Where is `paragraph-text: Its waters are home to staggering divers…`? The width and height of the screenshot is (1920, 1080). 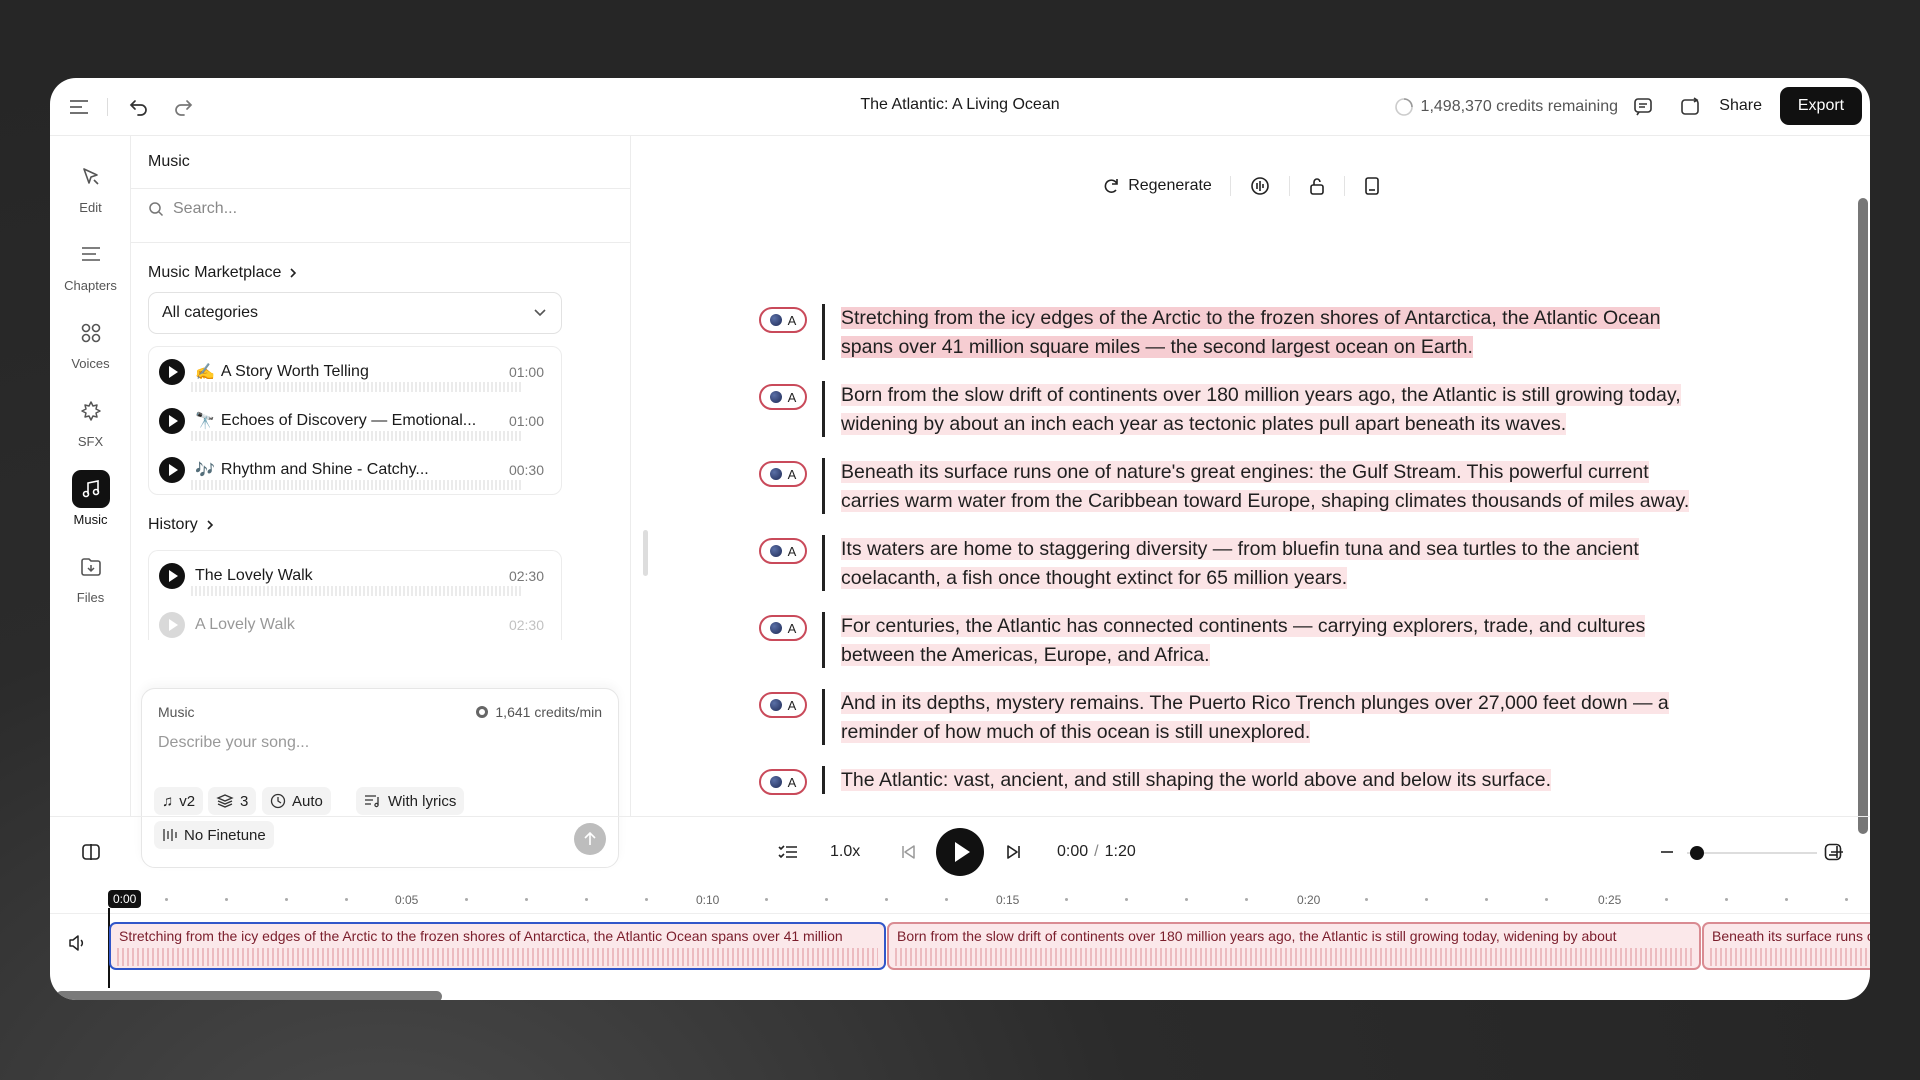 paragraph-text: Its waters are home to staggering divers… is located at coordinates (1240, 564).